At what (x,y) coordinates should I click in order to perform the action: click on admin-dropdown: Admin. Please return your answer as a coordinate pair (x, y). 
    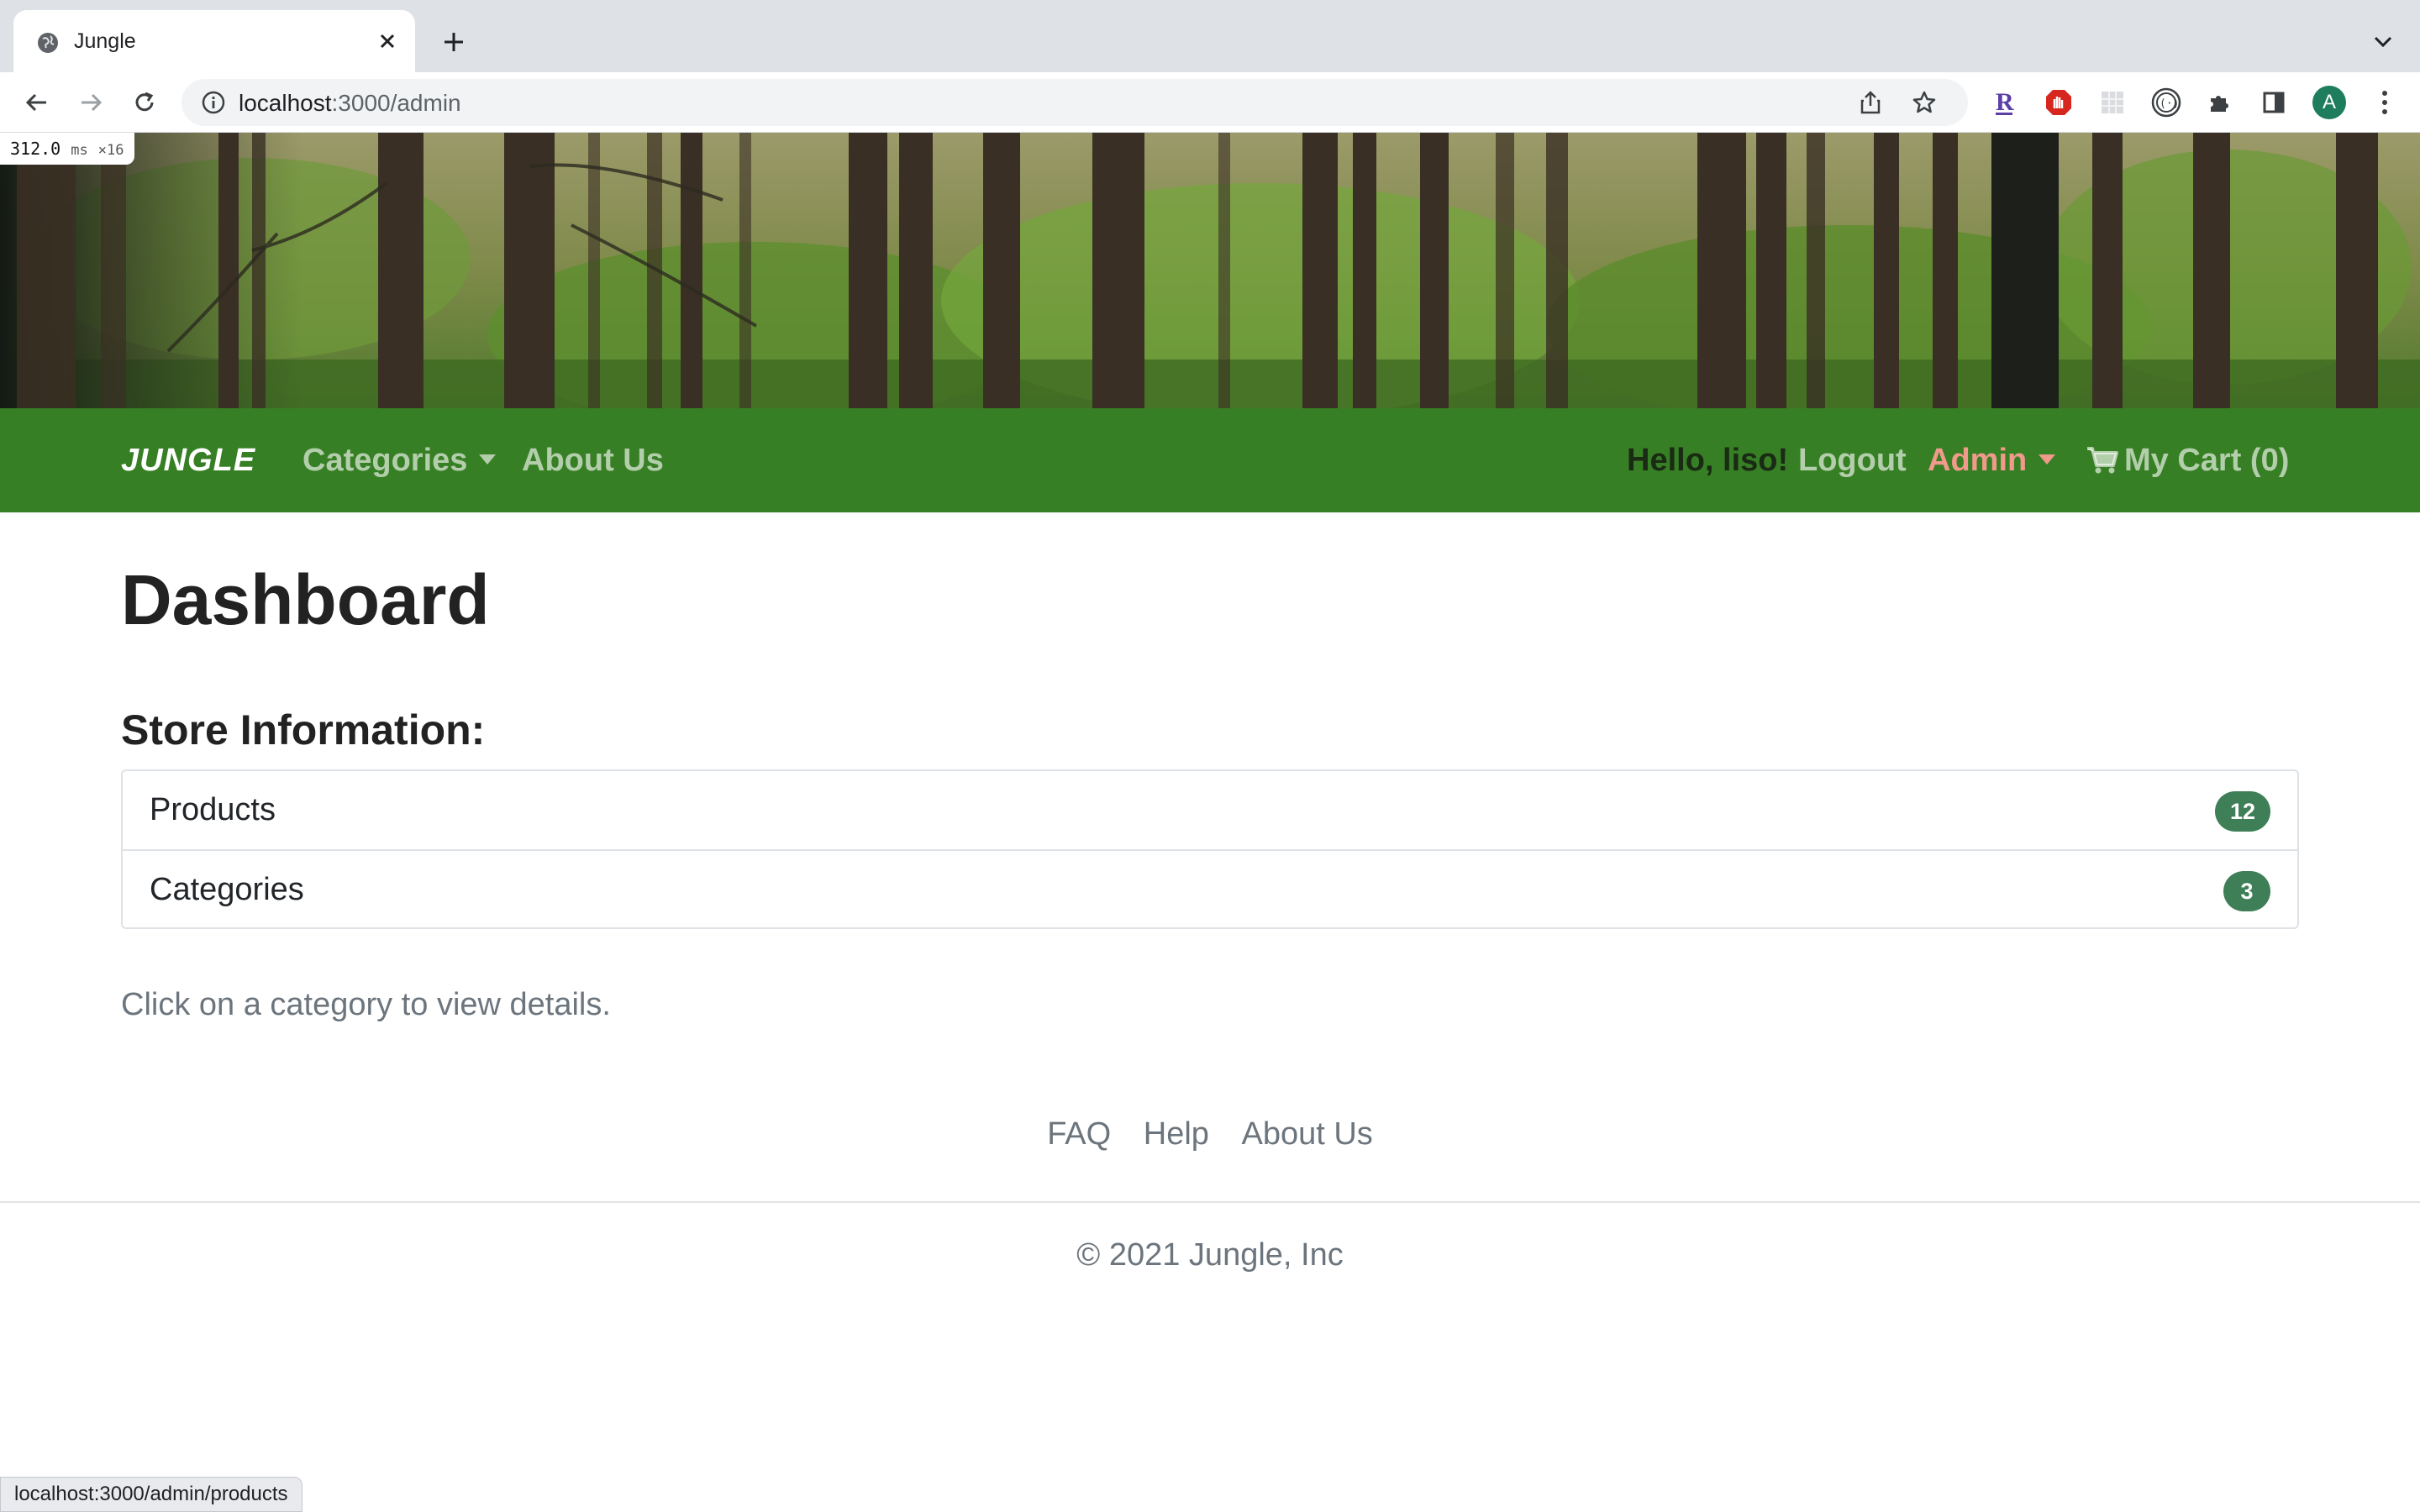
    Looking at the image, I should click on (1992, 460).